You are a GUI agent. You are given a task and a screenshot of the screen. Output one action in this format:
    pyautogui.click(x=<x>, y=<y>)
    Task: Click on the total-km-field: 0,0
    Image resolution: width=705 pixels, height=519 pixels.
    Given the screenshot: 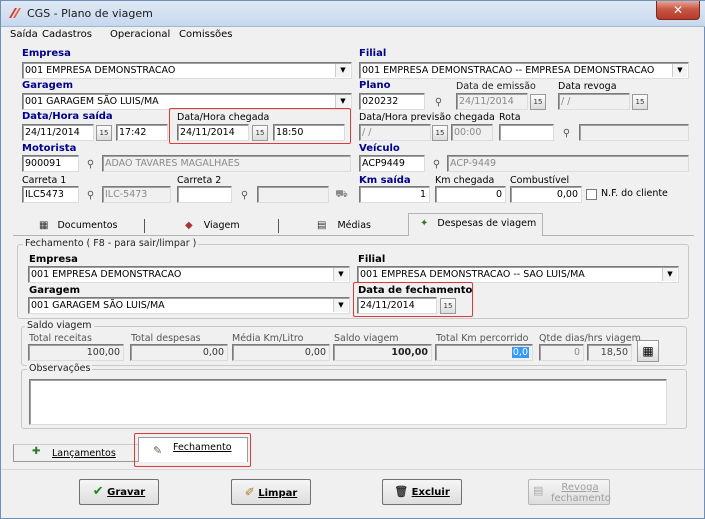 What is the action you would take?
    pyautogui.click(x=484, y=352)
    